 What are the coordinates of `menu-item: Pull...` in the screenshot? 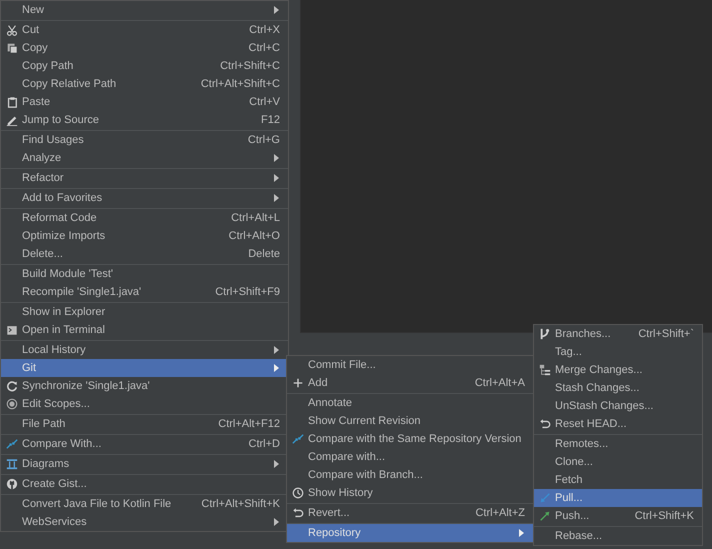 It's located at (618, 498).